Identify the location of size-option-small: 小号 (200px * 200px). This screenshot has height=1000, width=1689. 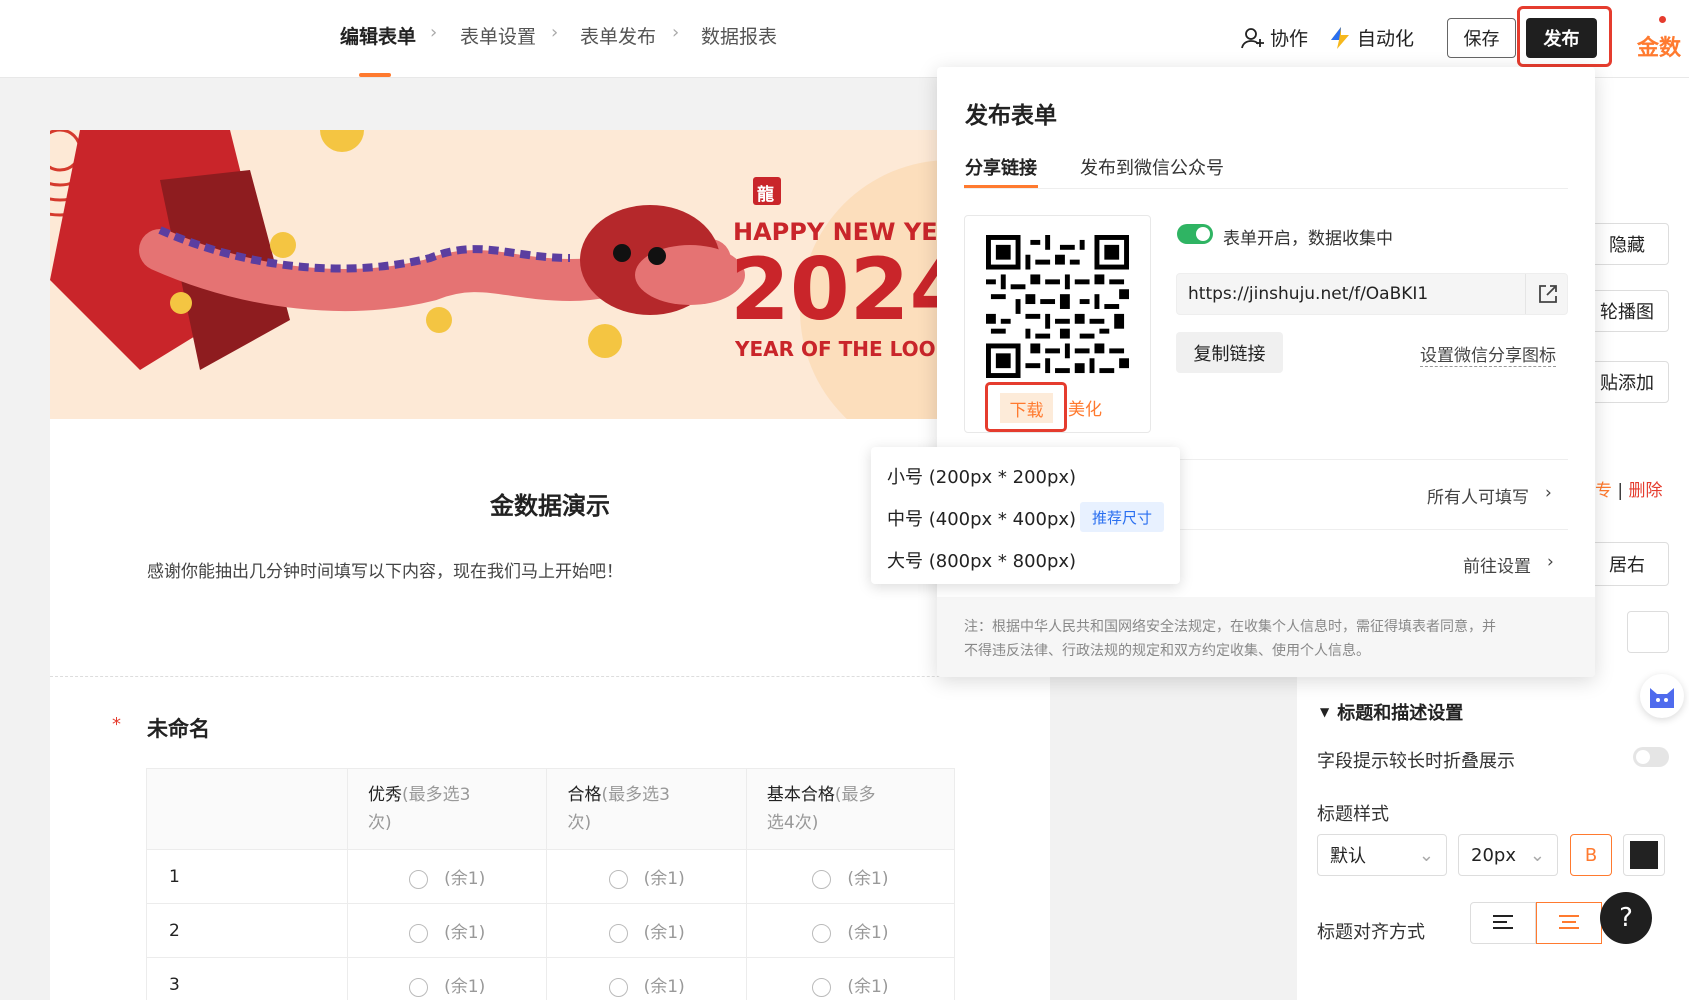
(981, 476).